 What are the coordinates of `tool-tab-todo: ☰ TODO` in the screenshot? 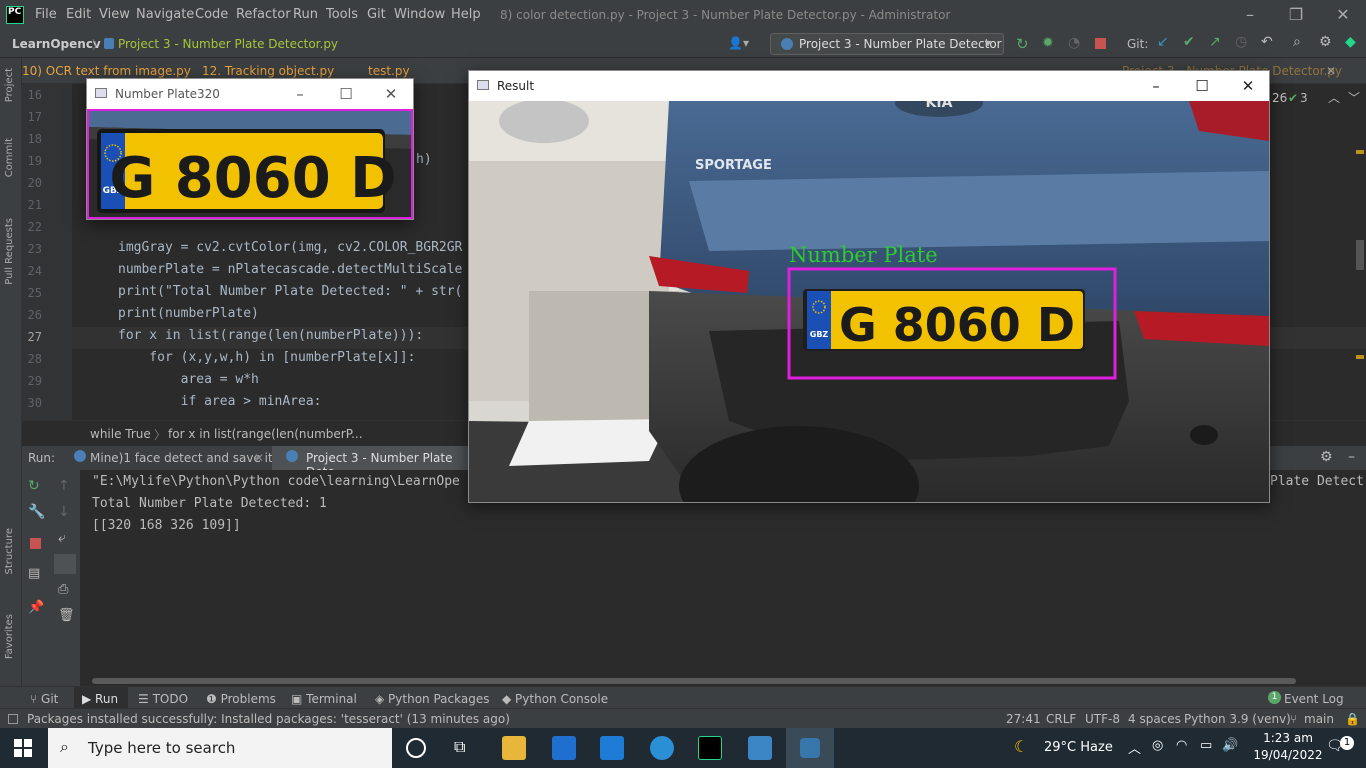 It's located at (163, 699).